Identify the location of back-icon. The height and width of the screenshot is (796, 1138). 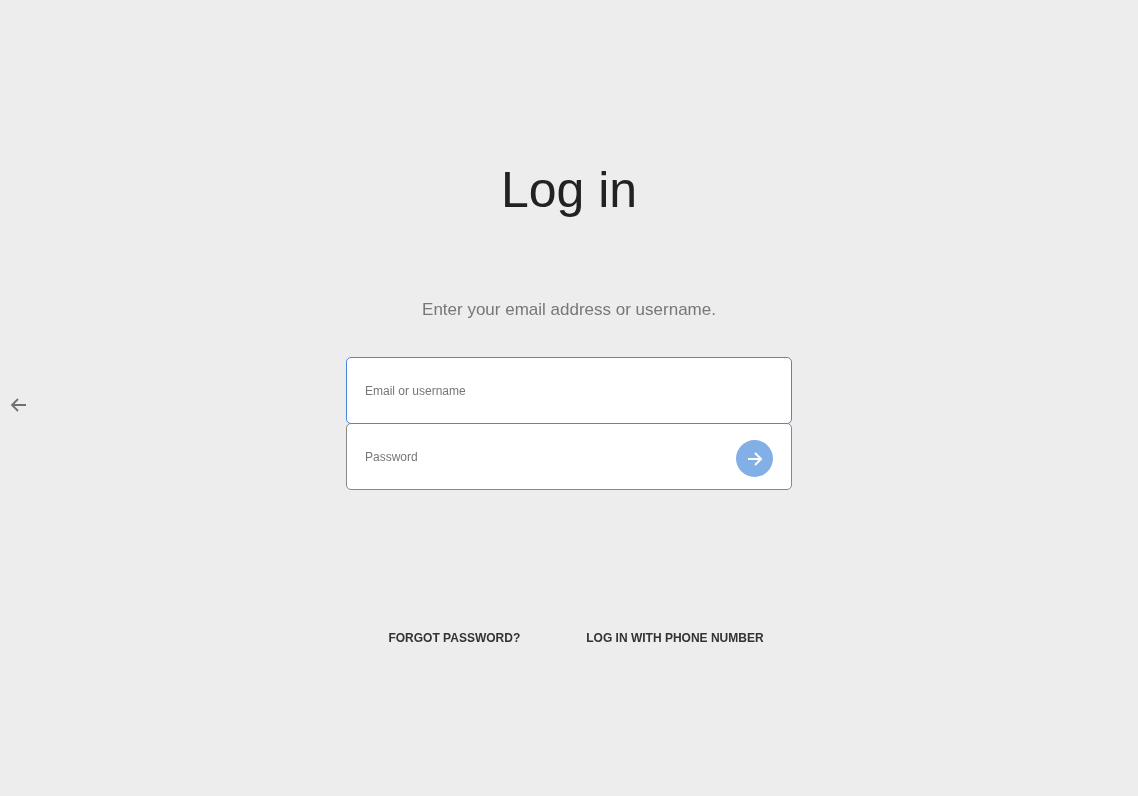
(19, 405).